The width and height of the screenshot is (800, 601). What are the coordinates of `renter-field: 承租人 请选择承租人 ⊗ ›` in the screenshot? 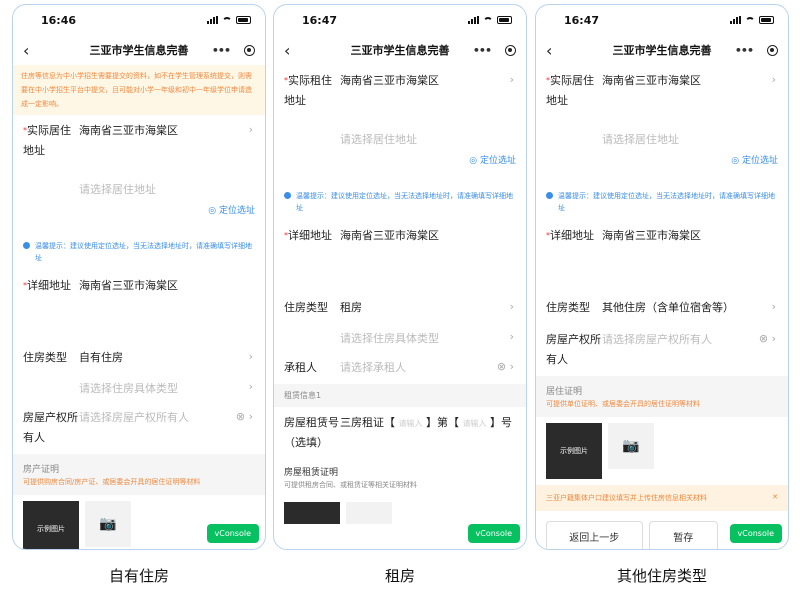 It's located at (400, 368).